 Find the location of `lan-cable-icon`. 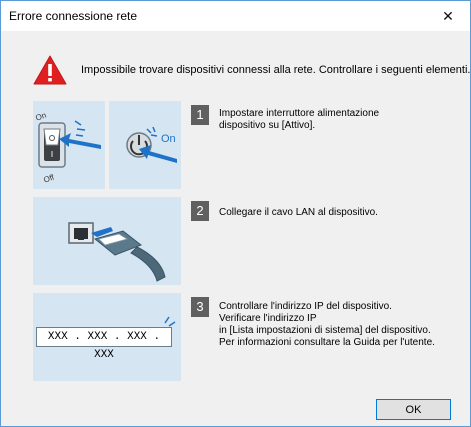

lan-cable-icon is located at coordinates (111, 252).